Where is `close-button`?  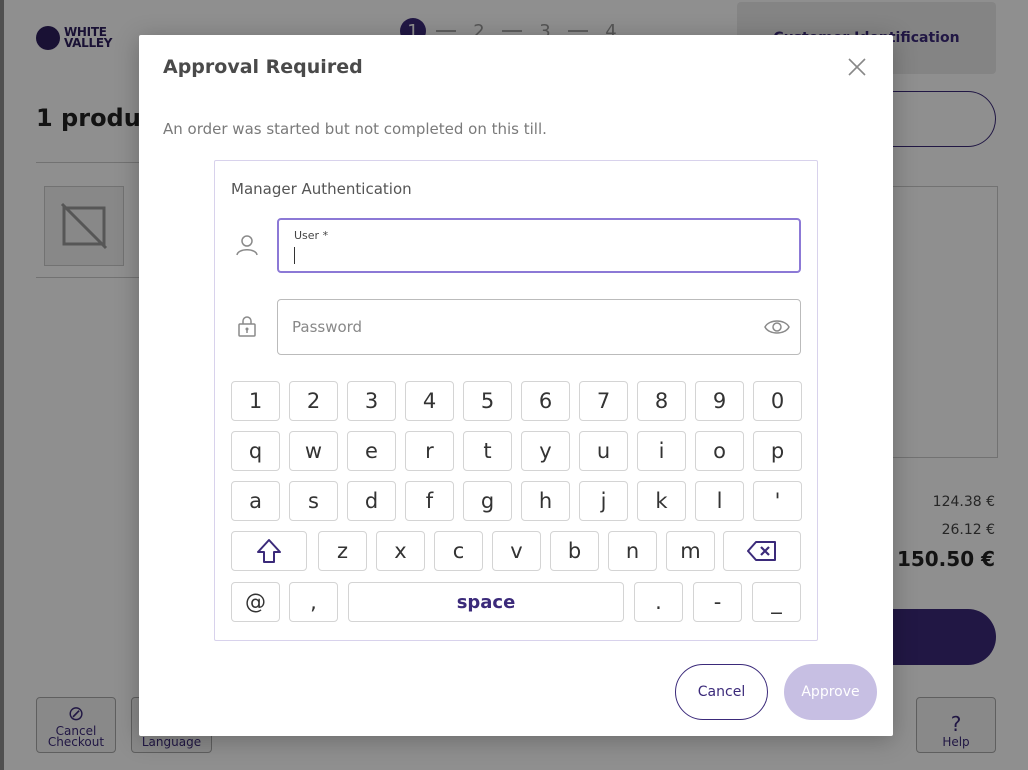
close-button is located at coordinates (857, 67).